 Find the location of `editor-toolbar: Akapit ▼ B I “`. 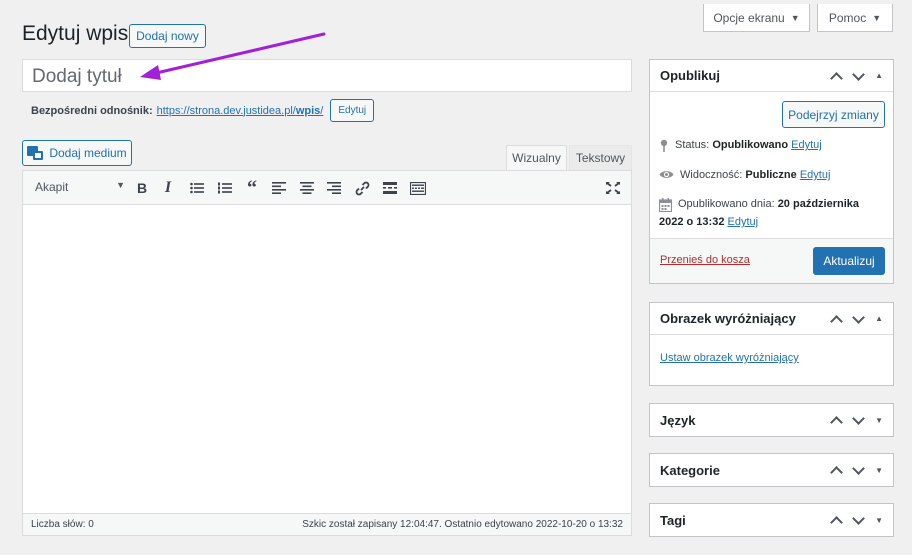

editor-toolbar: Akapit ▼ B I “ is located at coordinates (327, 188).